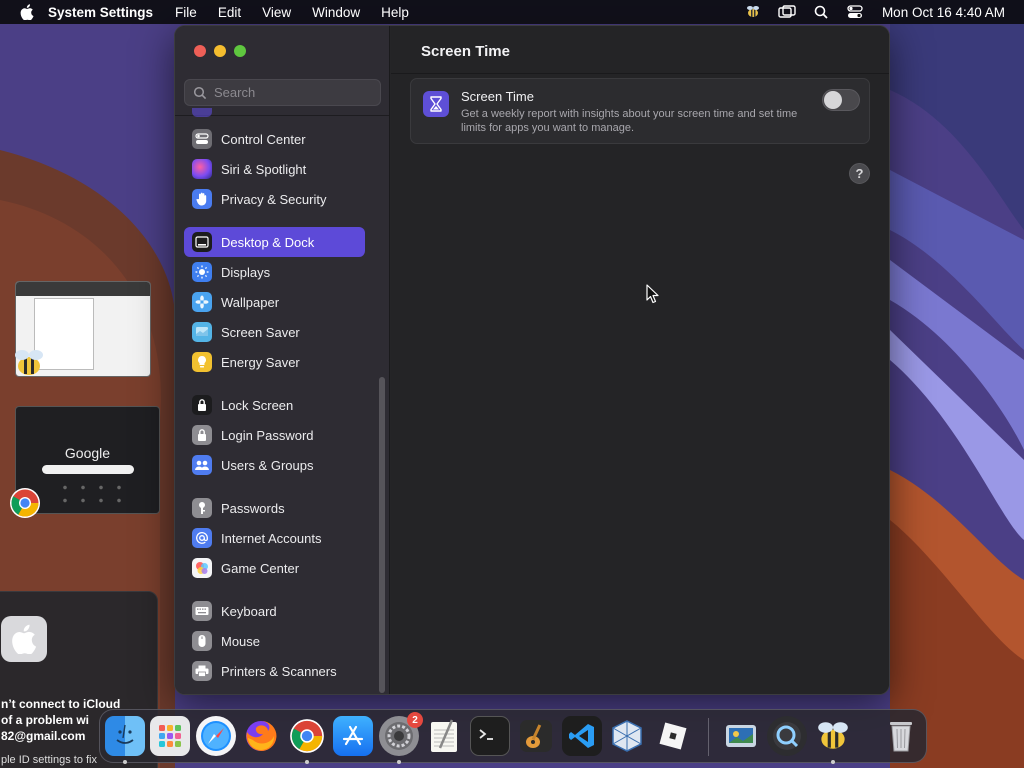  I want to click on sidebar-item-label: Control Center, so click(263, 139).